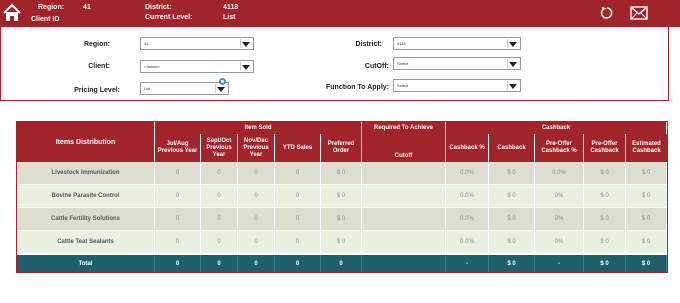 Image resolution: width=680 pixels, height=303 pixels. I want to click on pricing-level-label: Pricing Level:, so click(97, 90).